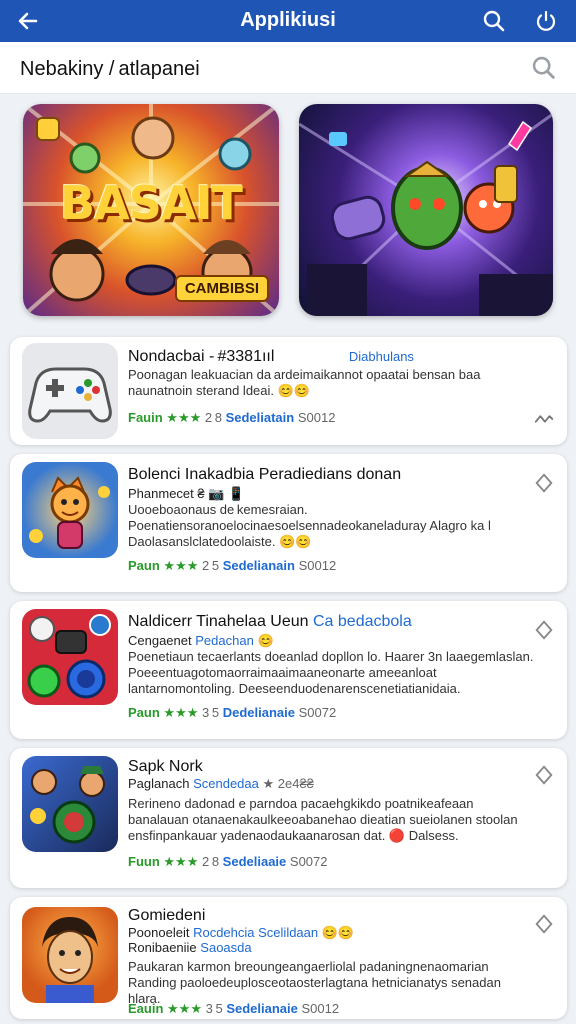 The height and width of the screenshot is (1024, 576). What do you see at coordinates (254, 861) in the screenshot?
I see `app-category: Sedeliaaie` at bounding box center [254, 861].